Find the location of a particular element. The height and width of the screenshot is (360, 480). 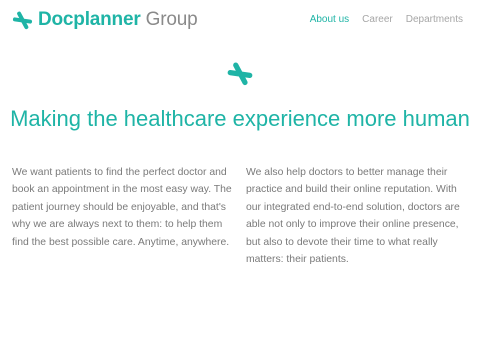

logo-link: Docplanner Group is located at coordinates (105, 20).